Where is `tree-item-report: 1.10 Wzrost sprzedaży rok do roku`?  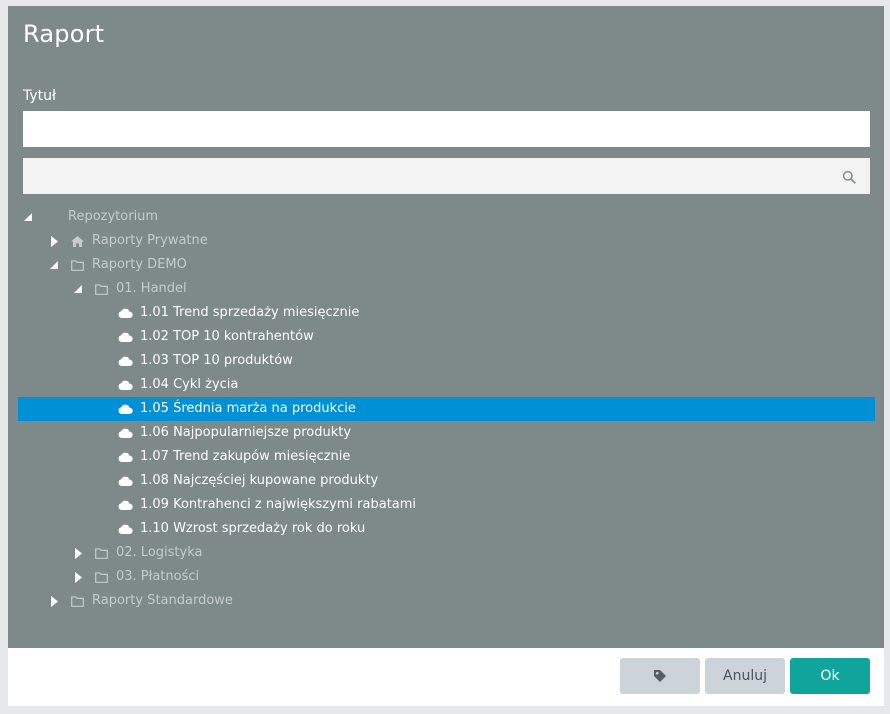 tree-item-report: 1.10 Wzrost sprzedaży rok do roku is located at coordinates (446, 529).